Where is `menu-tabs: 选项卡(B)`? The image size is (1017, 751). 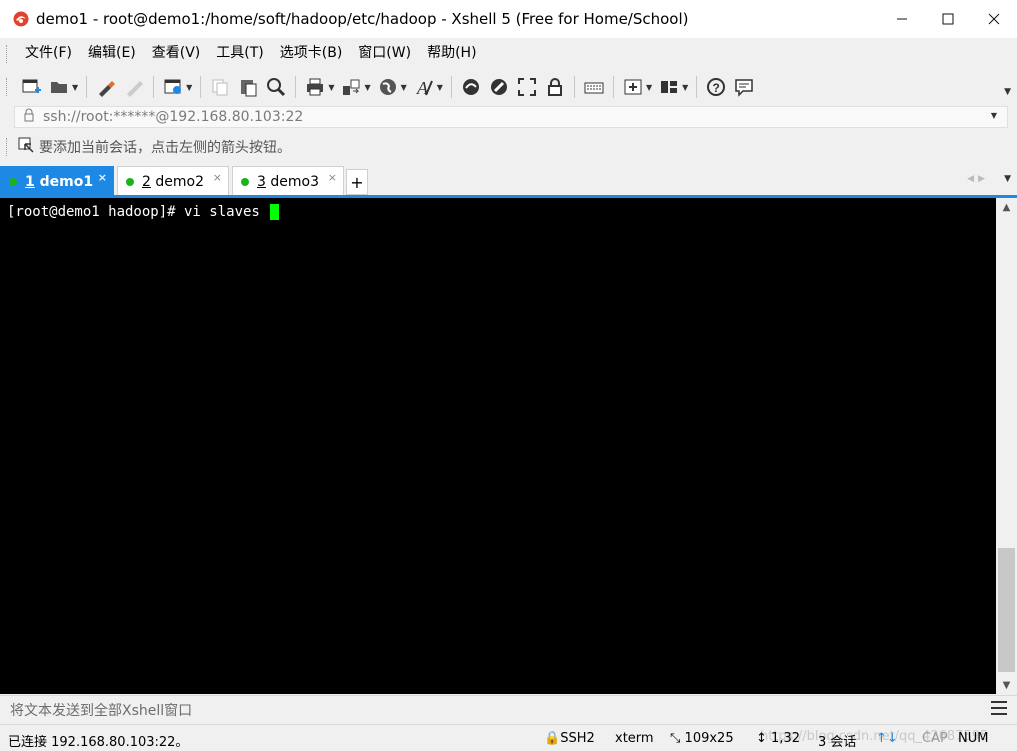
menu-tabs: 选项卡(B) is located at coordinates (311, 53).